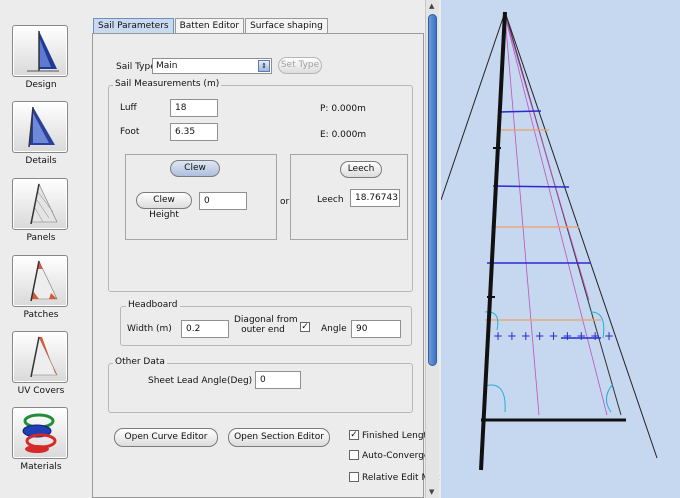 The height and width of the screenshot is (498, 680). What do you see at coordinates (195, 168) in the screenshot?
I see `clew-button: Clew` at bounding box center [195, 168].